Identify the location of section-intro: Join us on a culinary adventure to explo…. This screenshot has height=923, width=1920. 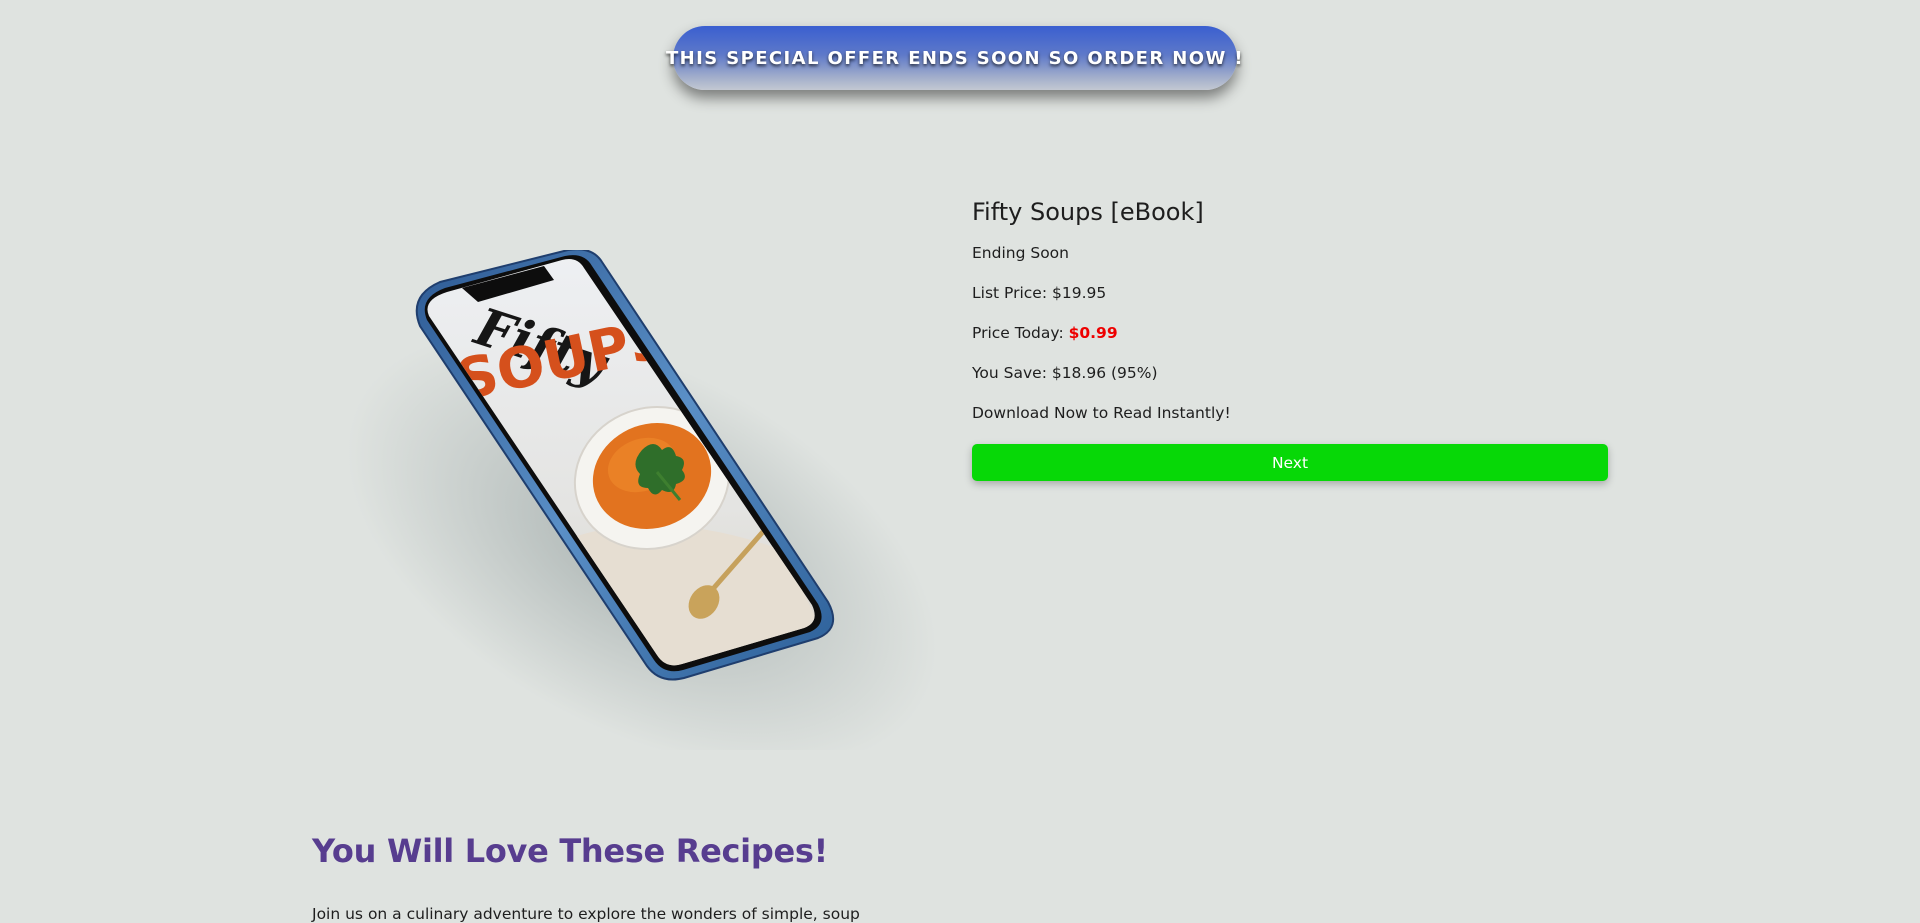
(586, 914).